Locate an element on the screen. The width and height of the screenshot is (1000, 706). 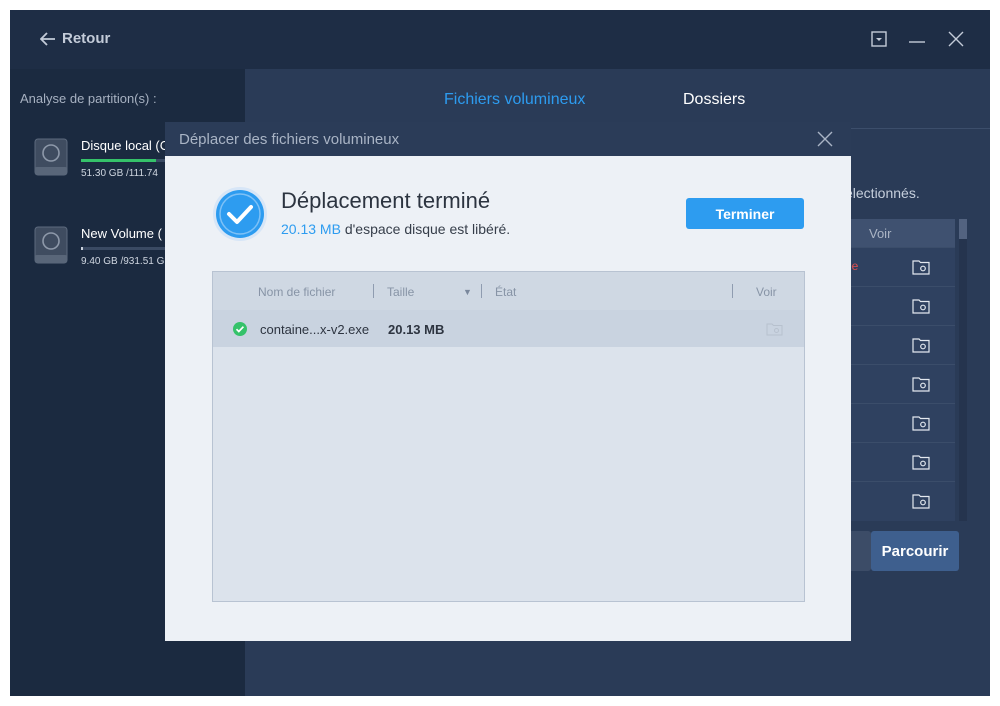
freed-label: d'espace disque est libéré. is located at coordinates (425, 229).